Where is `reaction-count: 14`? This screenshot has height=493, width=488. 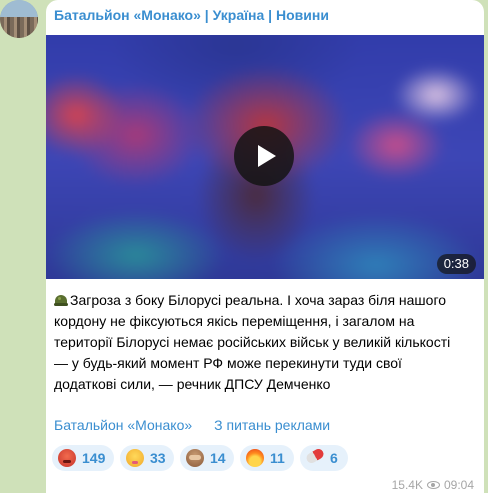 reaction-count: 14 is located at coordinates (218, 458).